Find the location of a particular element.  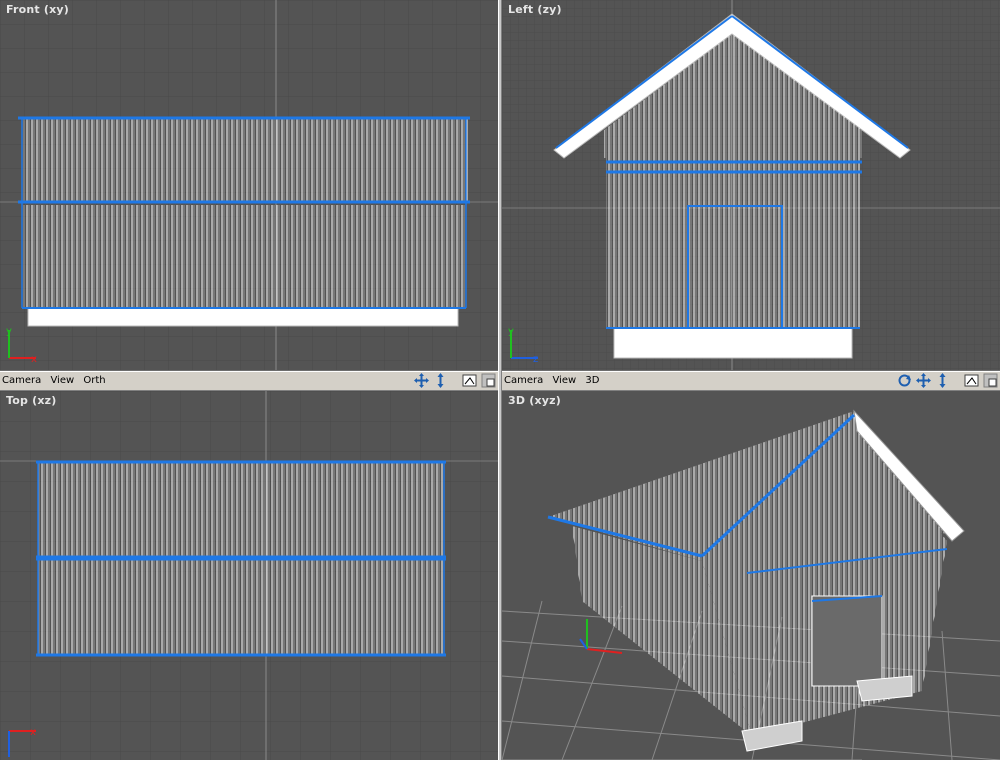

roof-plane-top-b is located at coordinates (241, 607).